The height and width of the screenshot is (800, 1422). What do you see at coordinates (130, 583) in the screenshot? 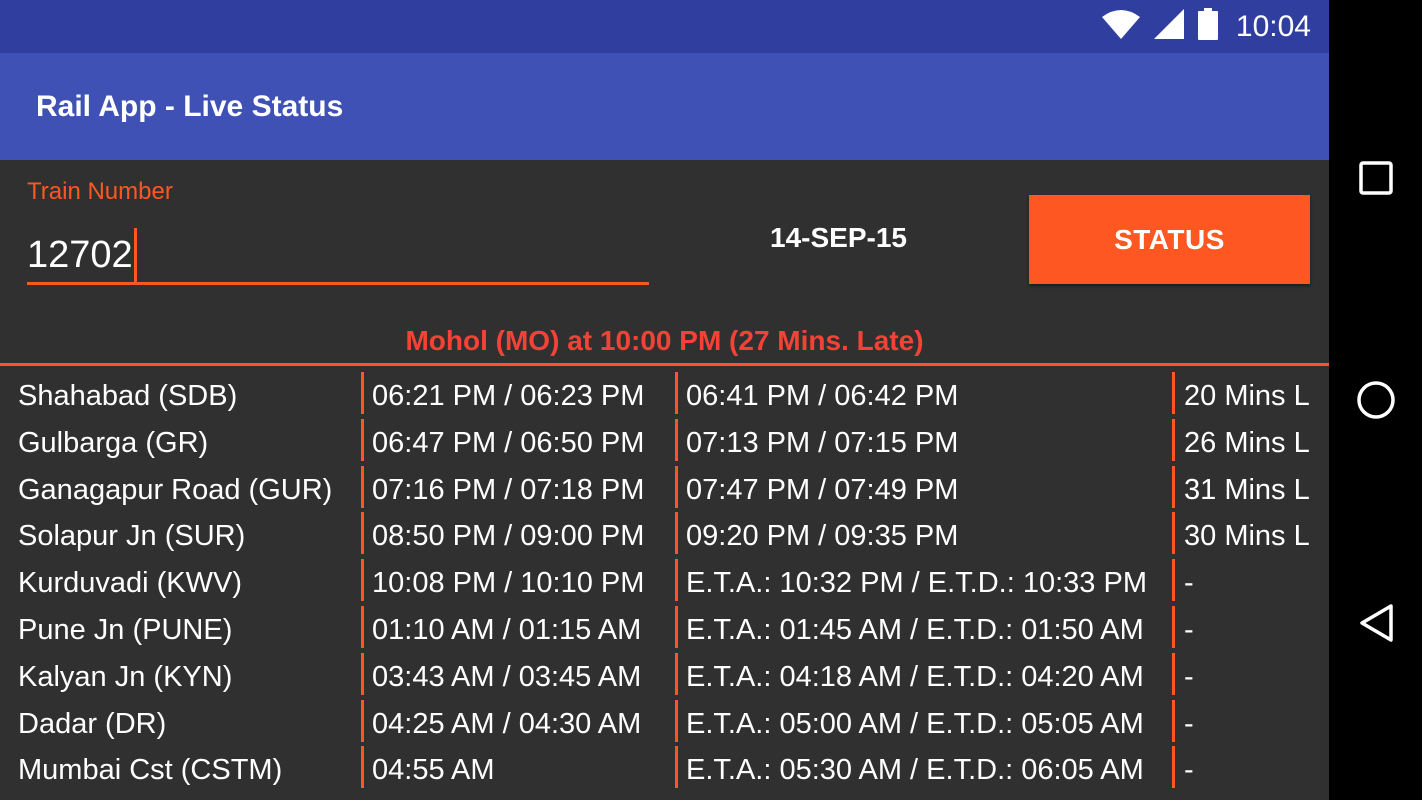
I see `station-name: Kurduvadi (KWV)` at bounding box center [130, 583].